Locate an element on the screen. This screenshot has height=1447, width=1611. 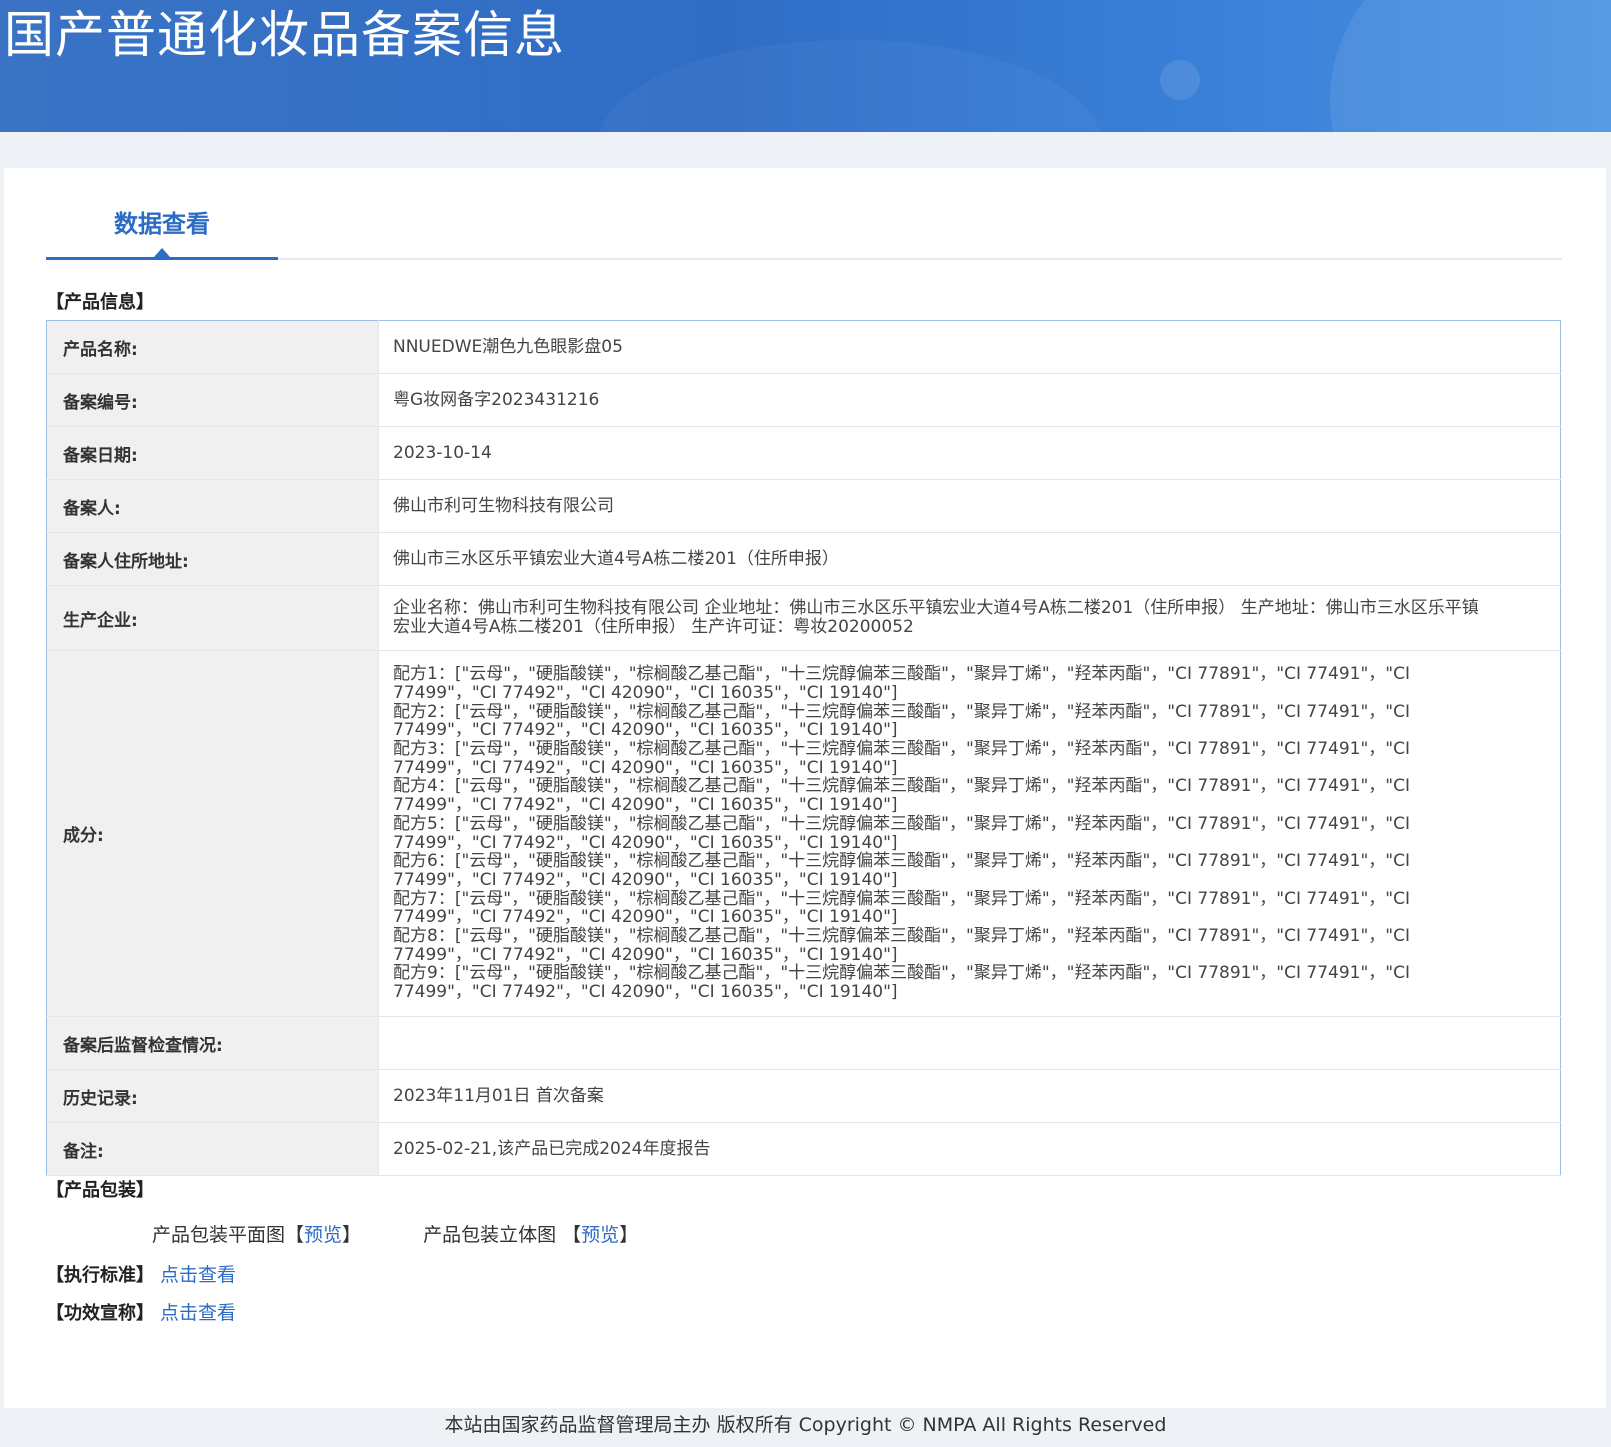
section-title-product-info: 【产品信息】 is located at coordinates (100, 302).